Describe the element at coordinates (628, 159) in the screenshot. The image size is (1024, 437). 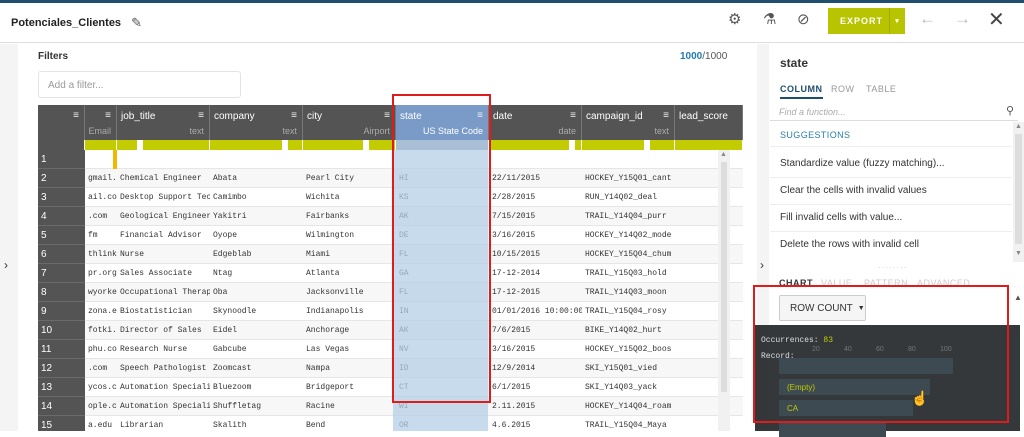
I see `table-cell-campaign` at that location.